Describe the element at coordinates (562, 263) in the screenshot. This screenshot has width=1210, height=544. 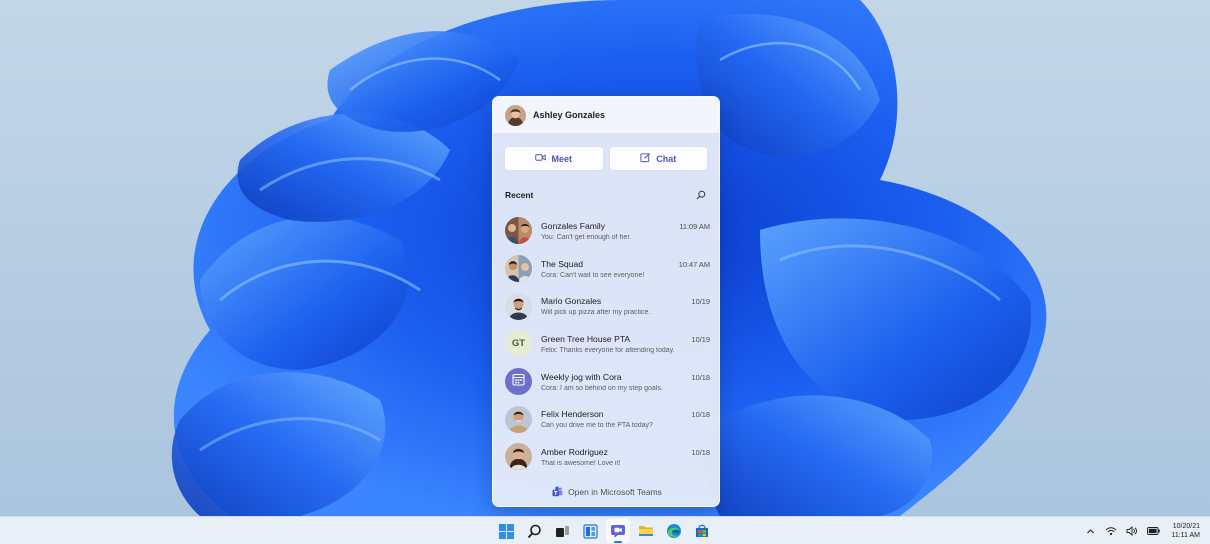
I see `conversation-name: The Squad` at that location.